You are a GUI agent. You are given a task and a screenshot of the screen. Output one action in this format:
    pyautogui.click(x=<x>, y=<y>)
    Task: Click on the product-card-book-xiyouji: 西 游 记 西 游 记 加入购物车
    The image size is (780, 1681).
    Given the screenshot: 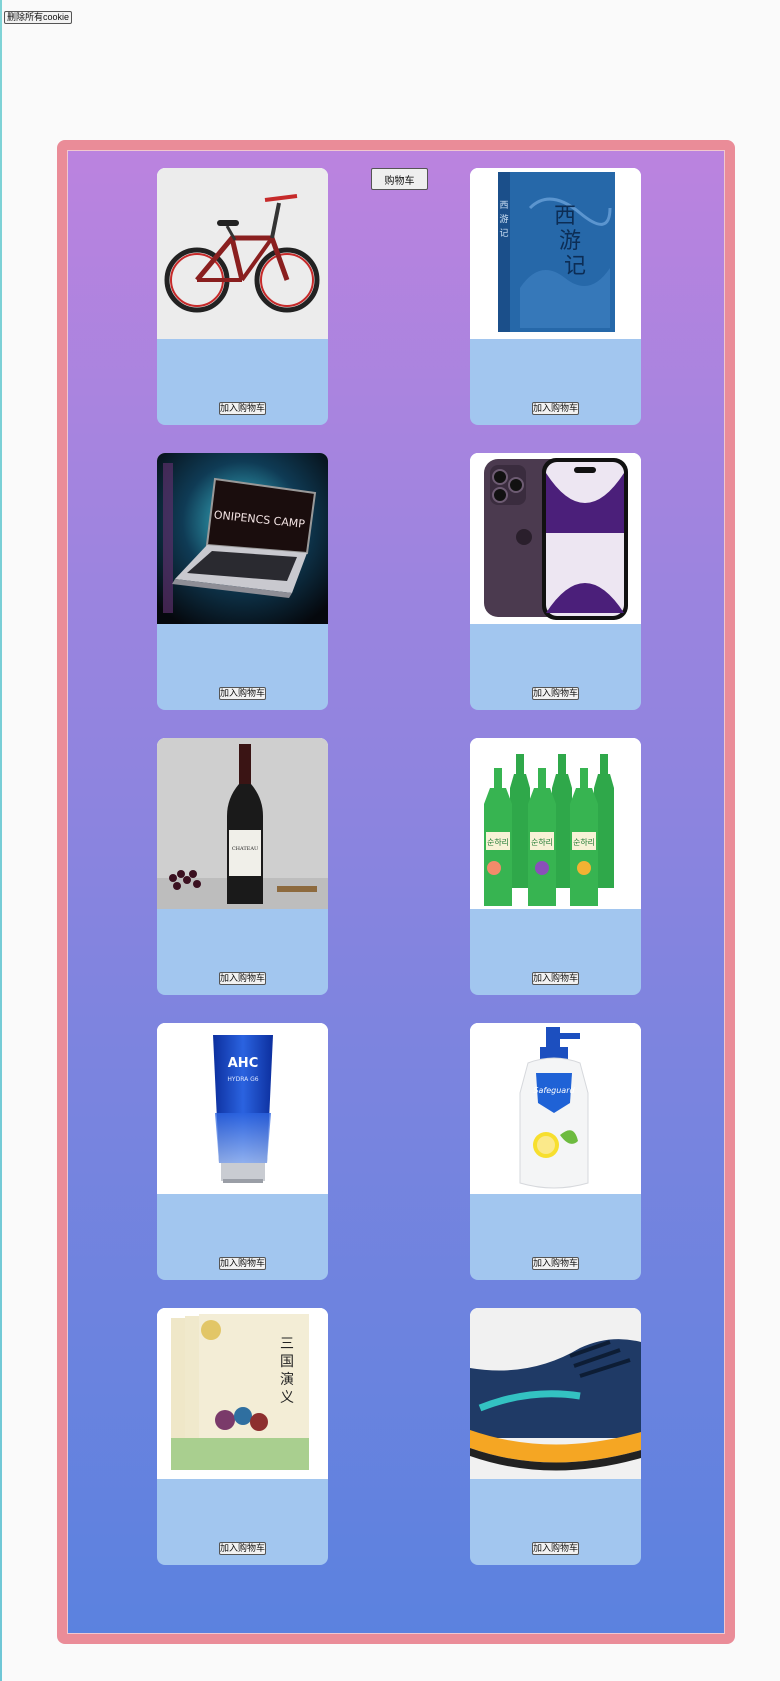 What is the action you would take?
    pyautogui.click(x=555, y=296)
    